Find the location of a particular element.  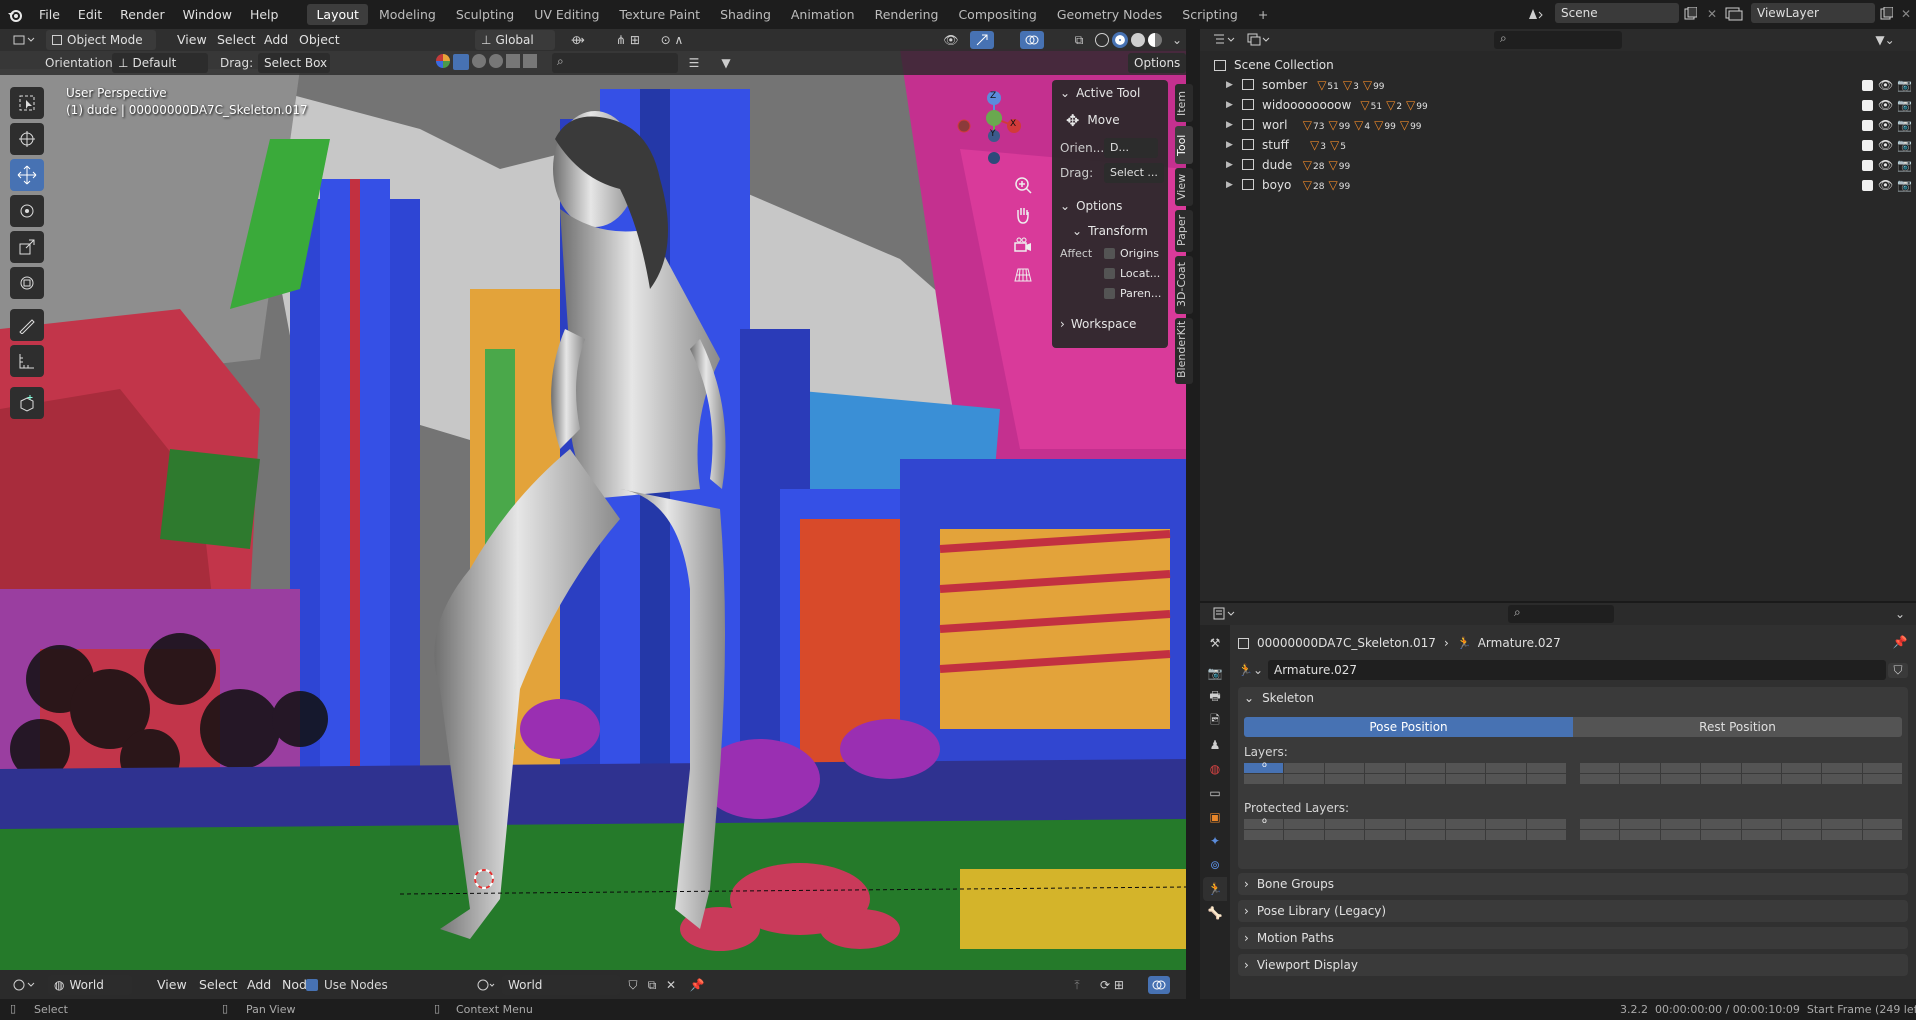

node-overlays-icon is located at coordinates (1159, 985).